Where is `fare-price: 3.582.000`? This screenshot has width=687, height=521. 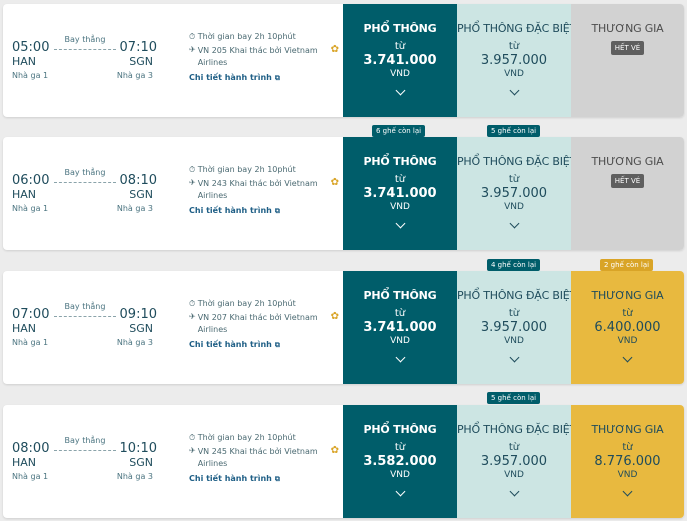 fare-price: 3.582.000 is located at coordinates (400, 461).